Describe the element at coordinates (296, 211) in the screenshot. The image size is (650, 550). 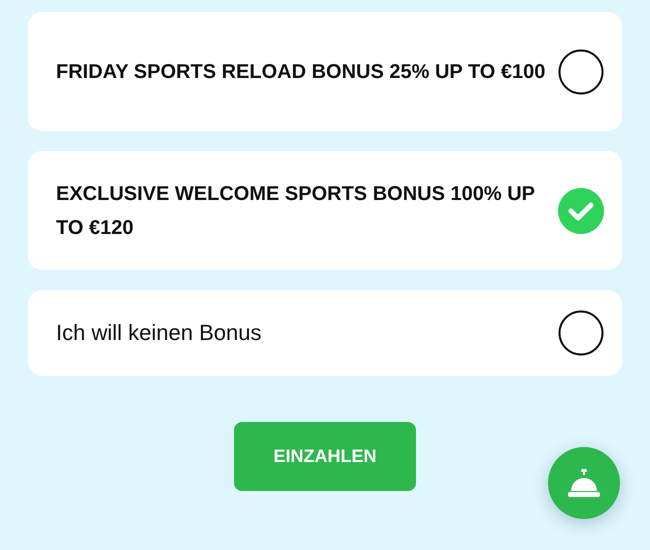
I see `option-label: EXCLUSIVE WELCOME SPORTS BONUS 100% UP TO €120` at that location.